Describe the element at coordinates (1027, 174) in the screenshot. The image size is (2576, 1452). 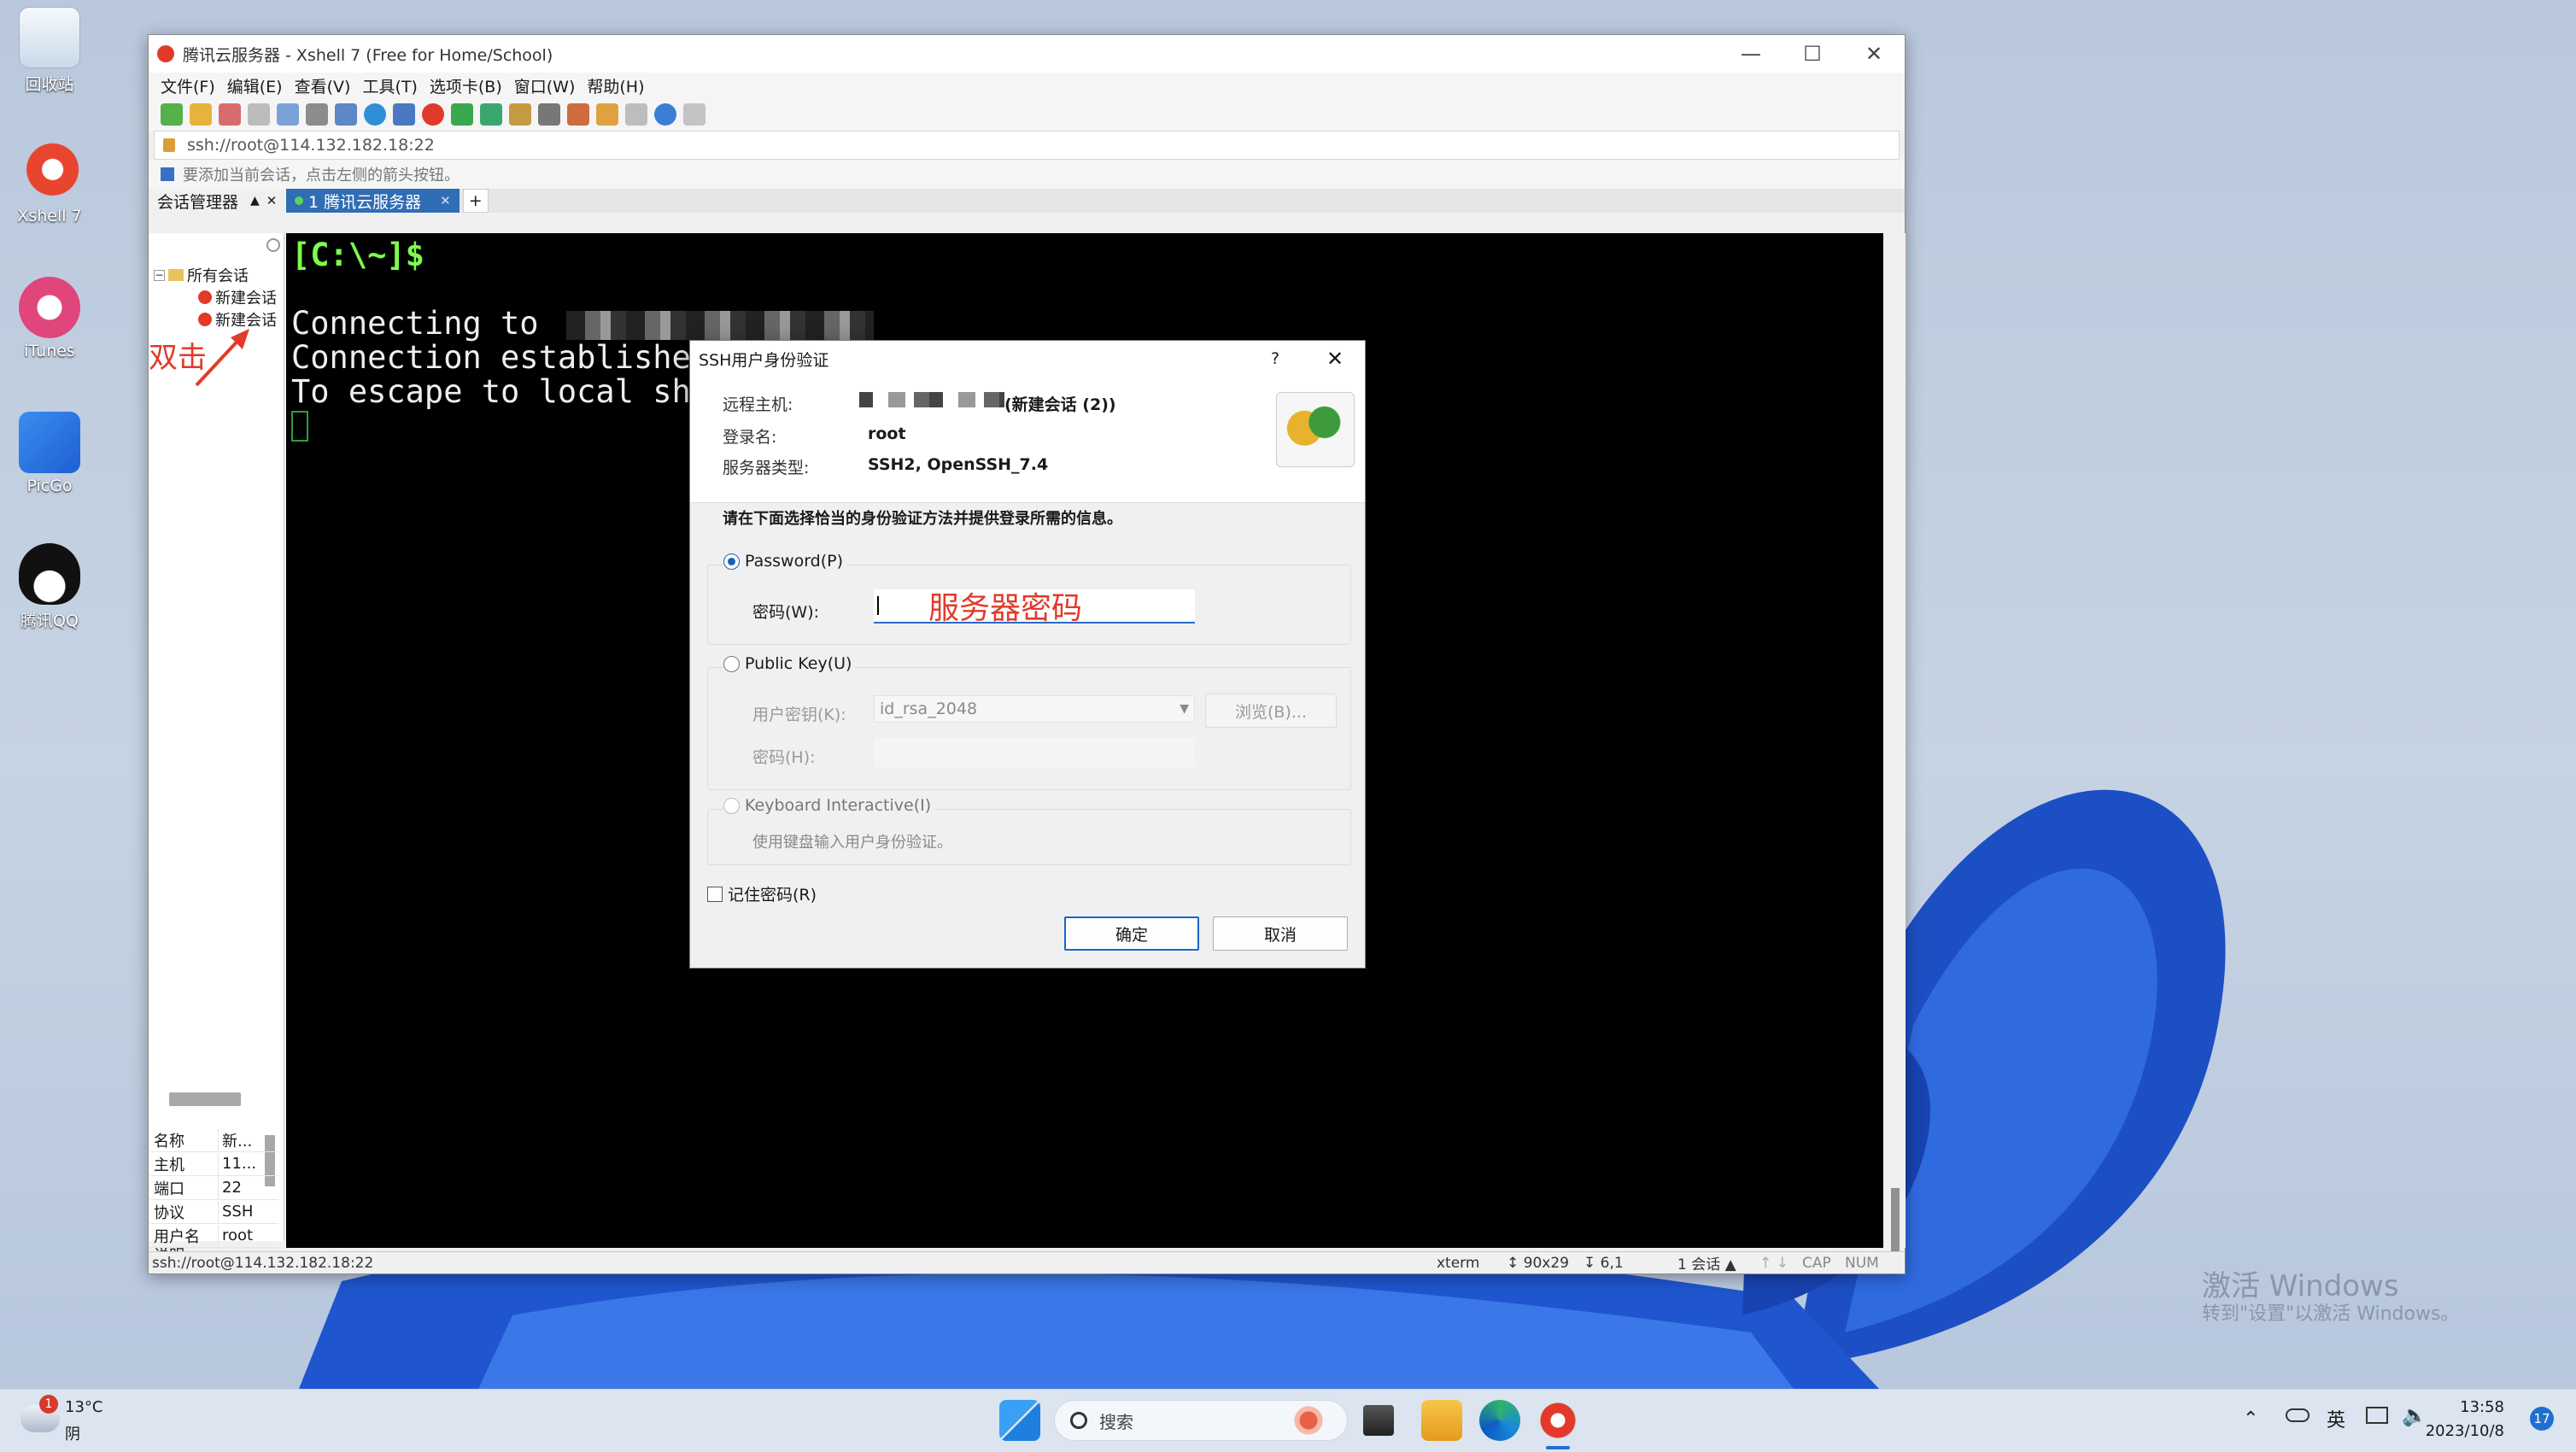
I see `hint-bar: 要添加当前会话，点击左侧的箭头按钮。` at that location.